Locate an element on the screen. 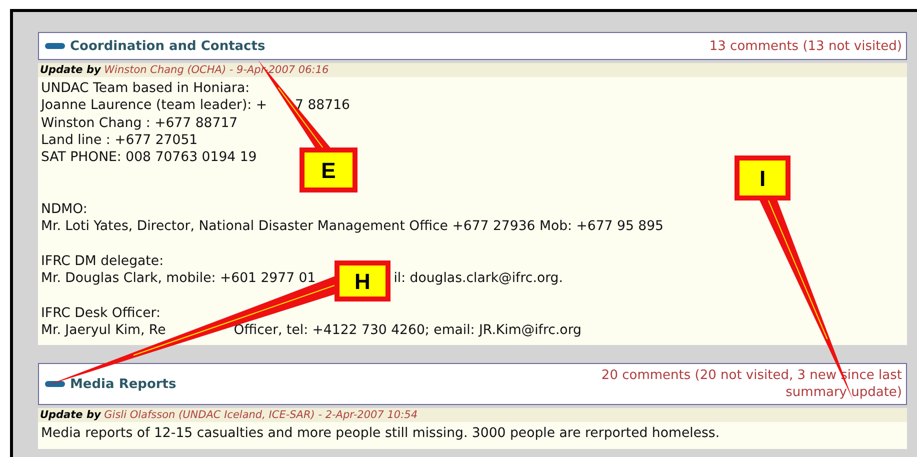  callout-label: I is located at coordinates (762, 178).